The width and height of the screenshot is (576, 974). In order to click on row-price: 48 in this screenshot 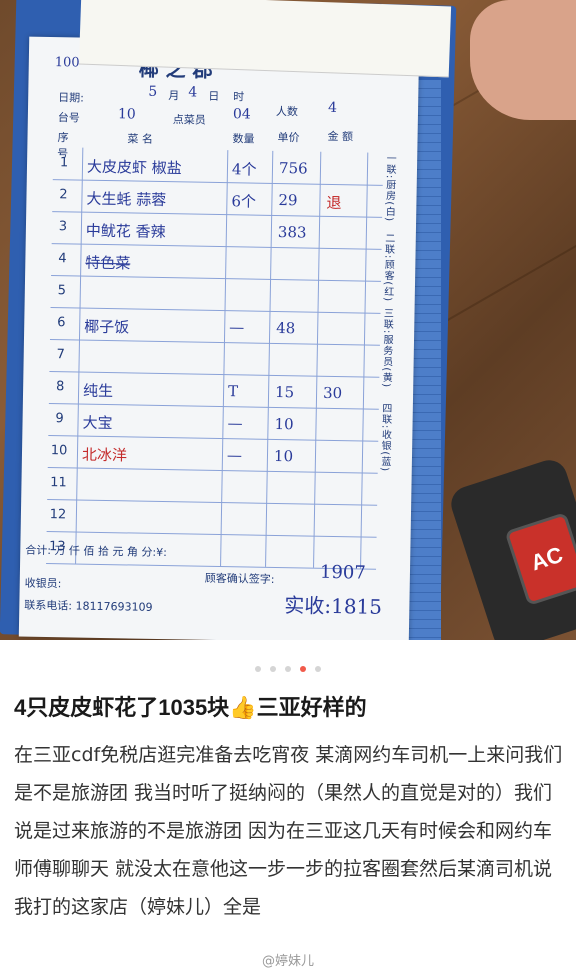, I will do `click(286, 328)`.